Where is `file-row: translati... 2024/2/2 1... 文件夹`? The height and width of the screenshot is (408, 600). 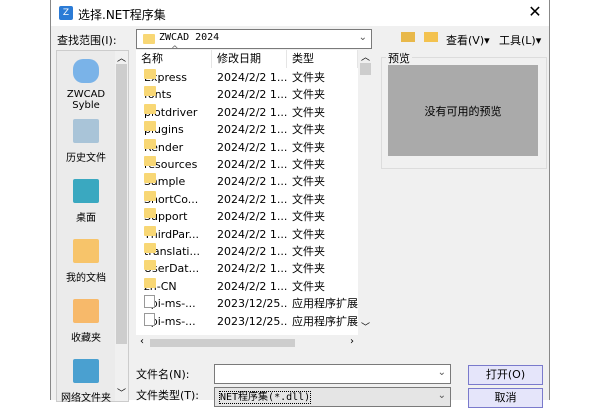 file-row: translati... 2024/2/2 1... 文件夹 is located at coordinates (247, 251).